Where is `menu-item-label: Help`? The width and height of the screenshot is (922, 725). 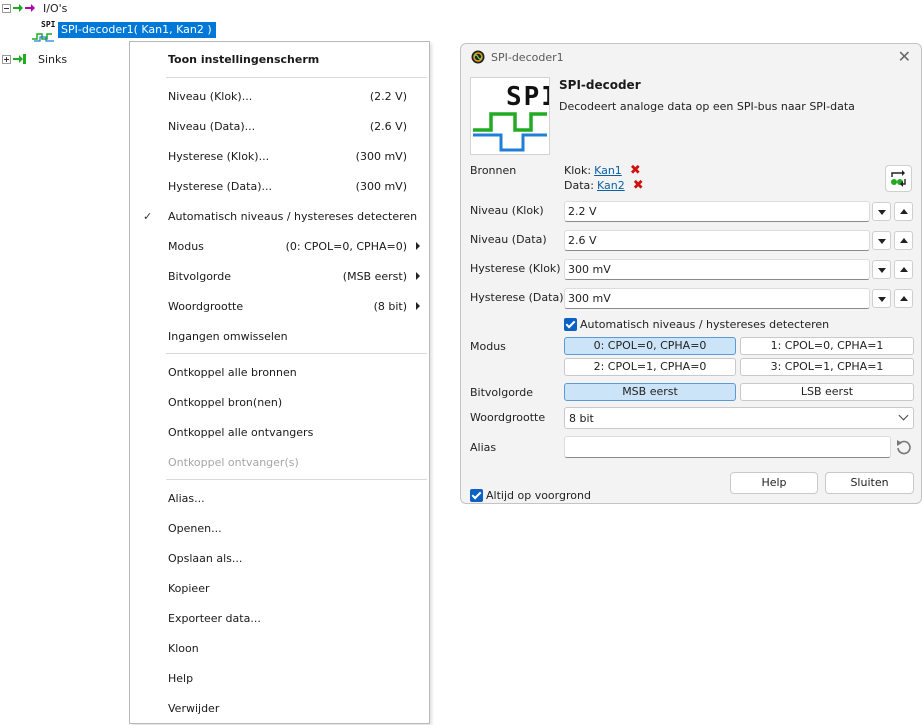 menu-item-label: Help is located at coordinates (181, 678).